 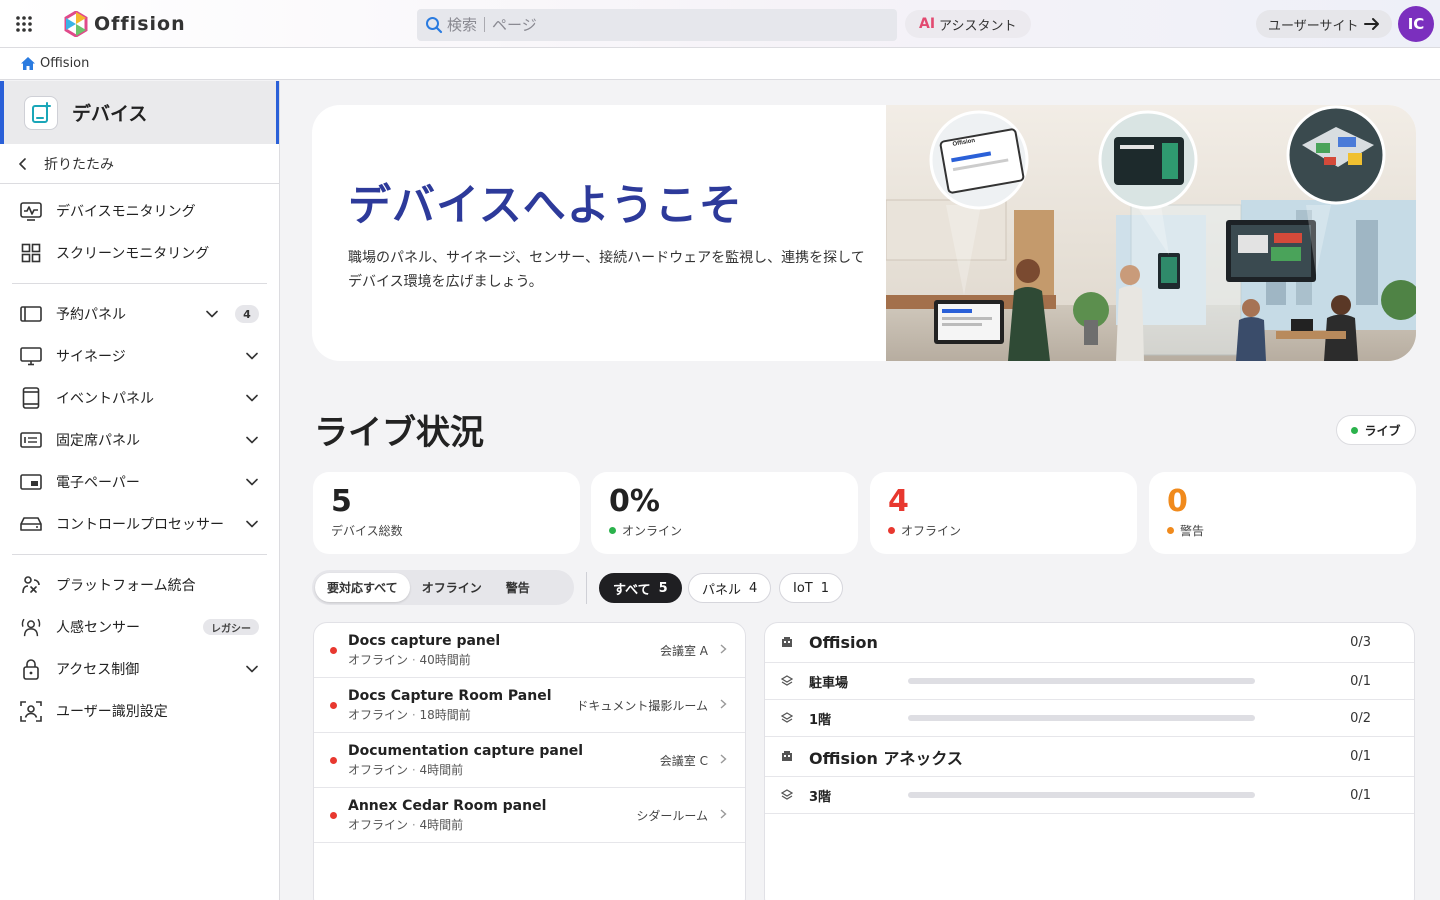 What do you see at coordinates (139, 356) in the screenshot?
I see `sidebar-item-signage: サイネージ` at bounding box center [139, 356].